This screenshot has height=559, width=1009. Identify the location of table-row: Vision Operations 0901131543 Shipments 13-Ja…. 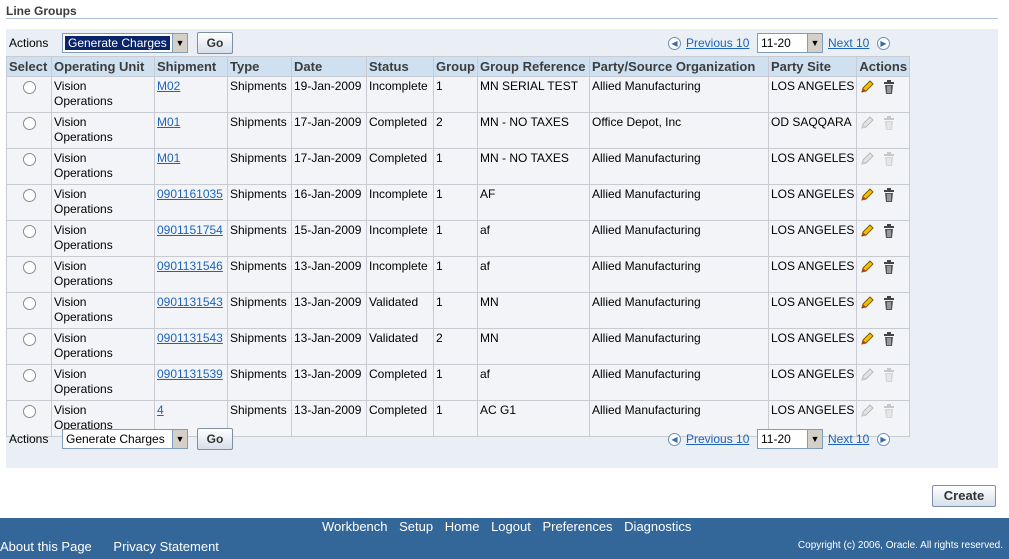
(458, 310).